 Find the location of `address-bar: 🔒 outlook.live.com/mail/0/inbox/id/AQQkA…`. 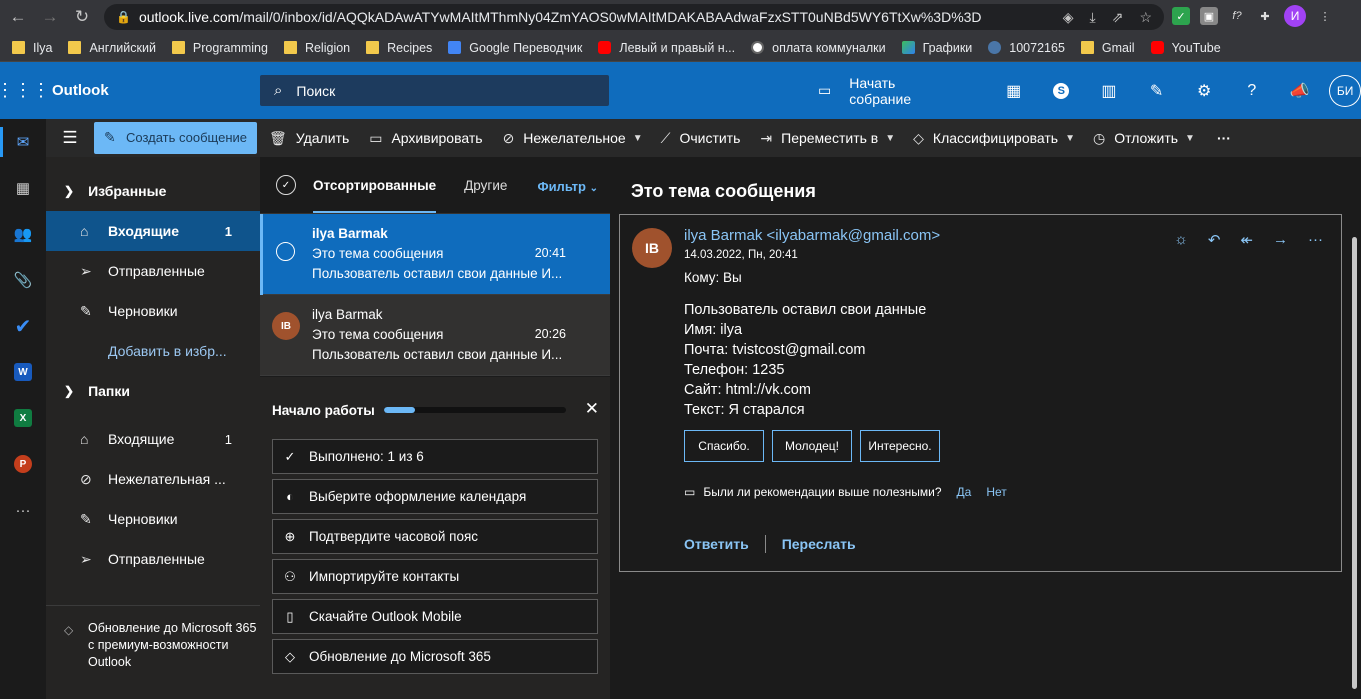

address-bar: 🔒 outlook.live.com/mail/0/inbox/id/AQQkA… is located at coordinates (634, 17).